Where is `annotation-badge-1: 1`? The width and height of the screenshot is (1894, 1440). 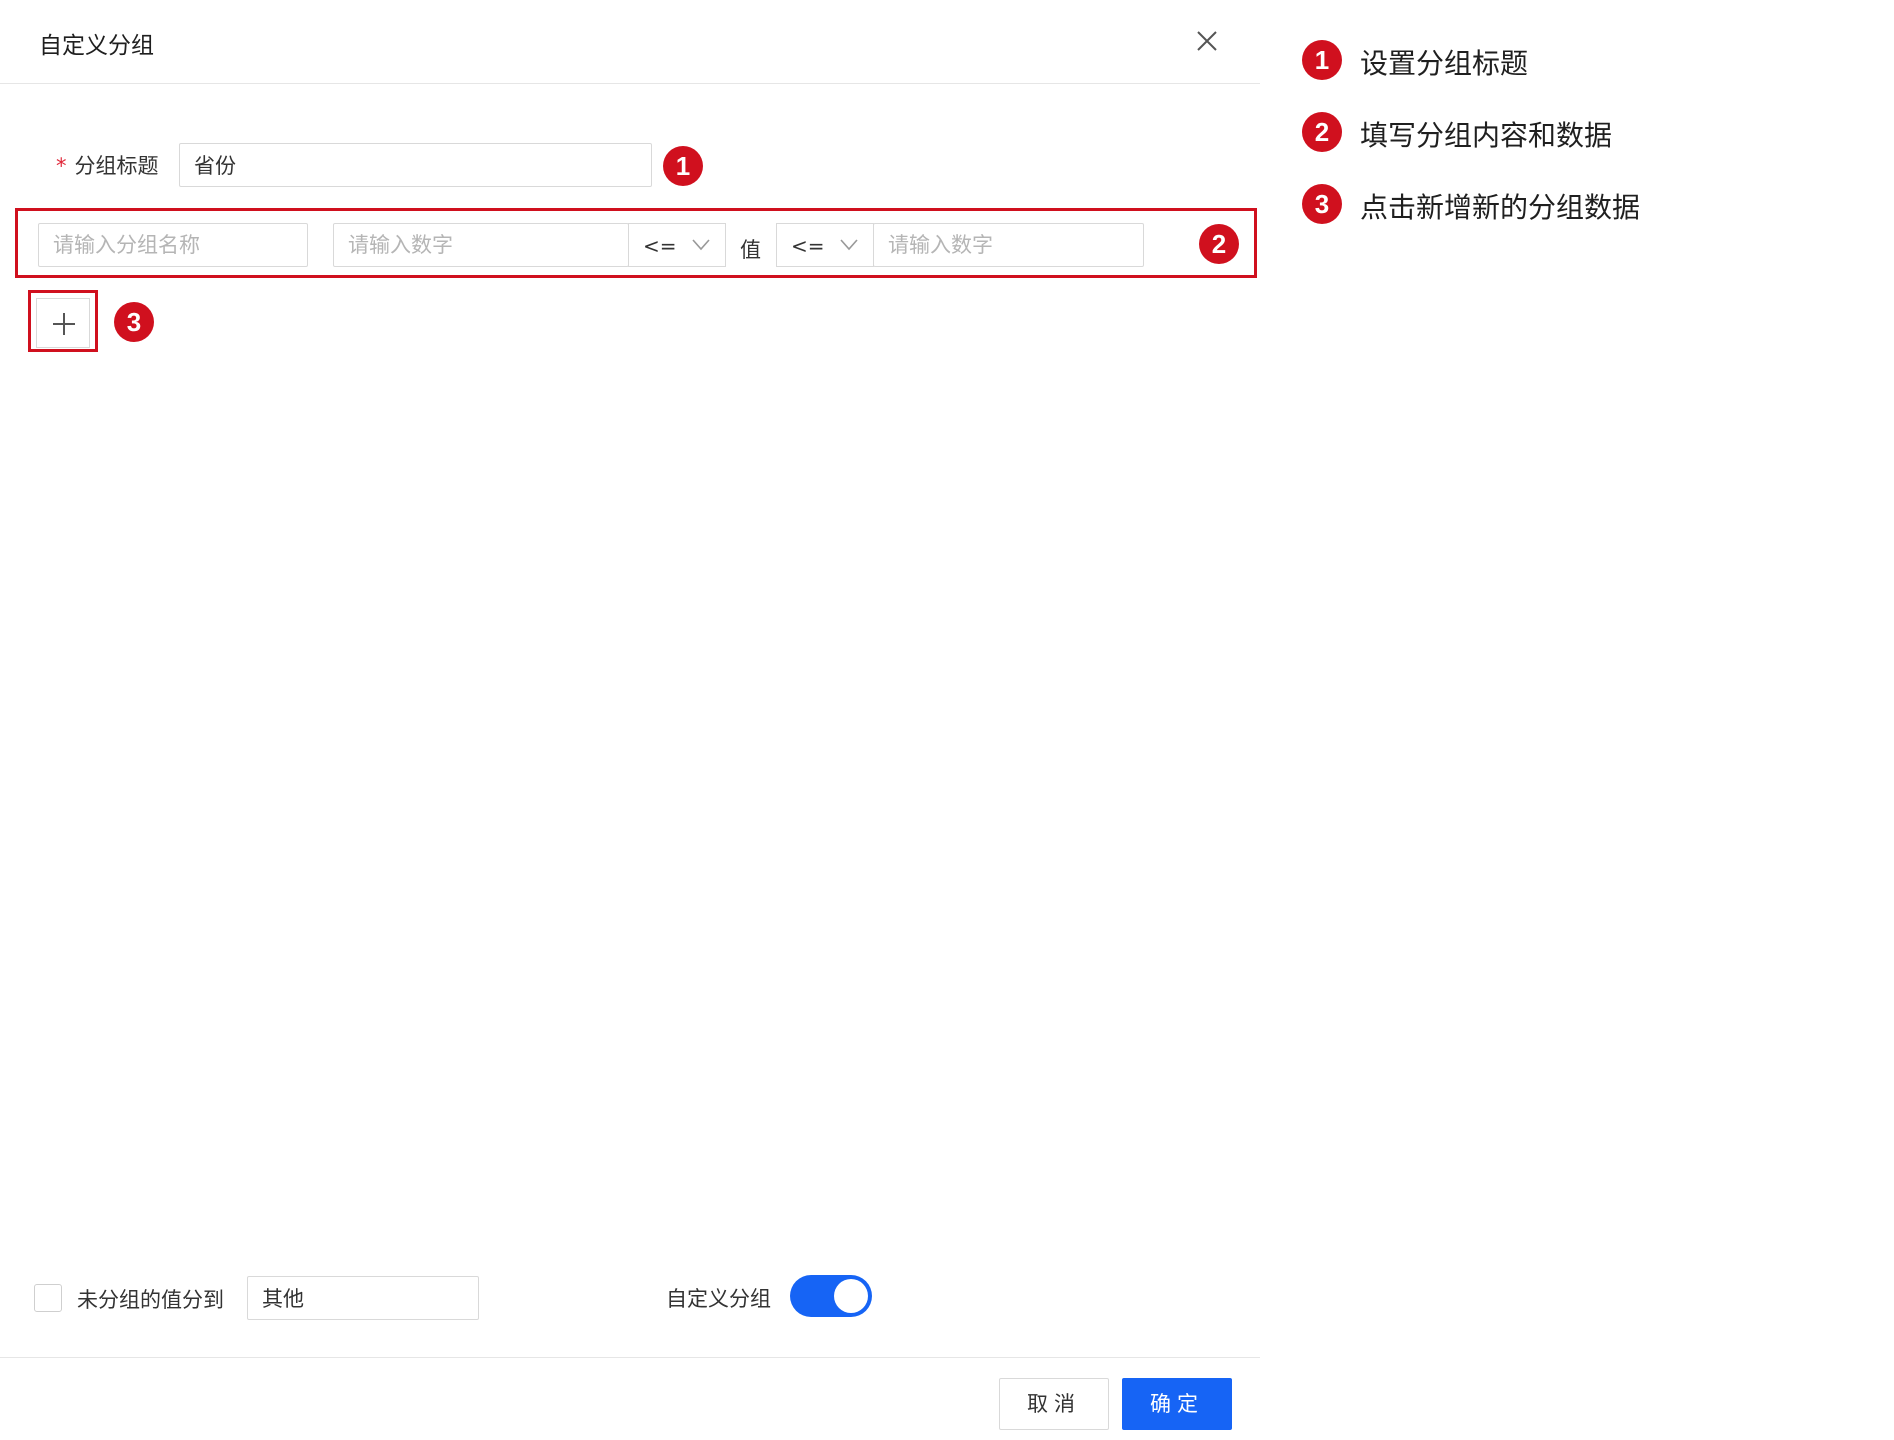 annotation-badge-1: 1 is located at coordinates (683, 166).